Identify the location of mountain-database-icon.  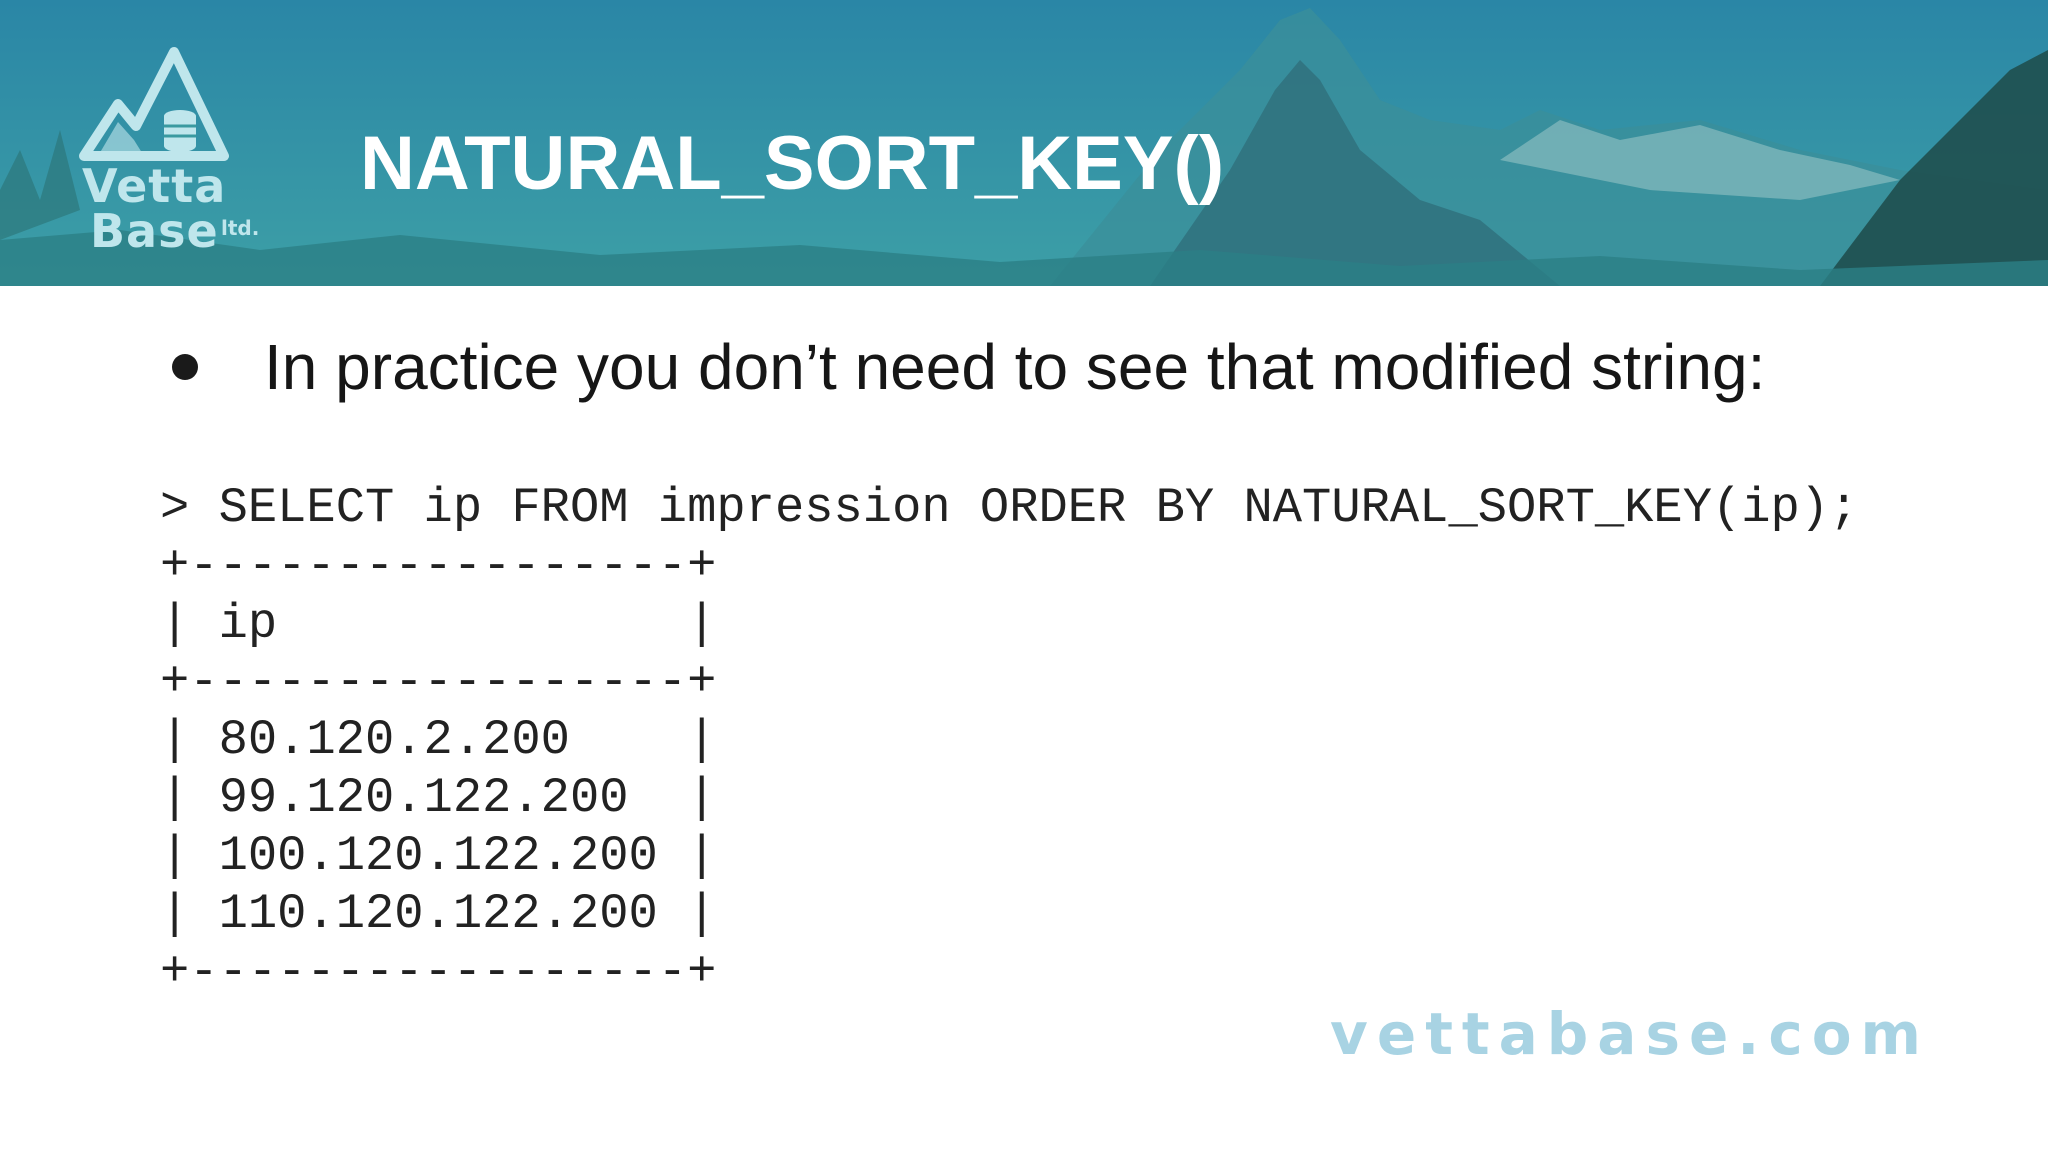
(154, 104).